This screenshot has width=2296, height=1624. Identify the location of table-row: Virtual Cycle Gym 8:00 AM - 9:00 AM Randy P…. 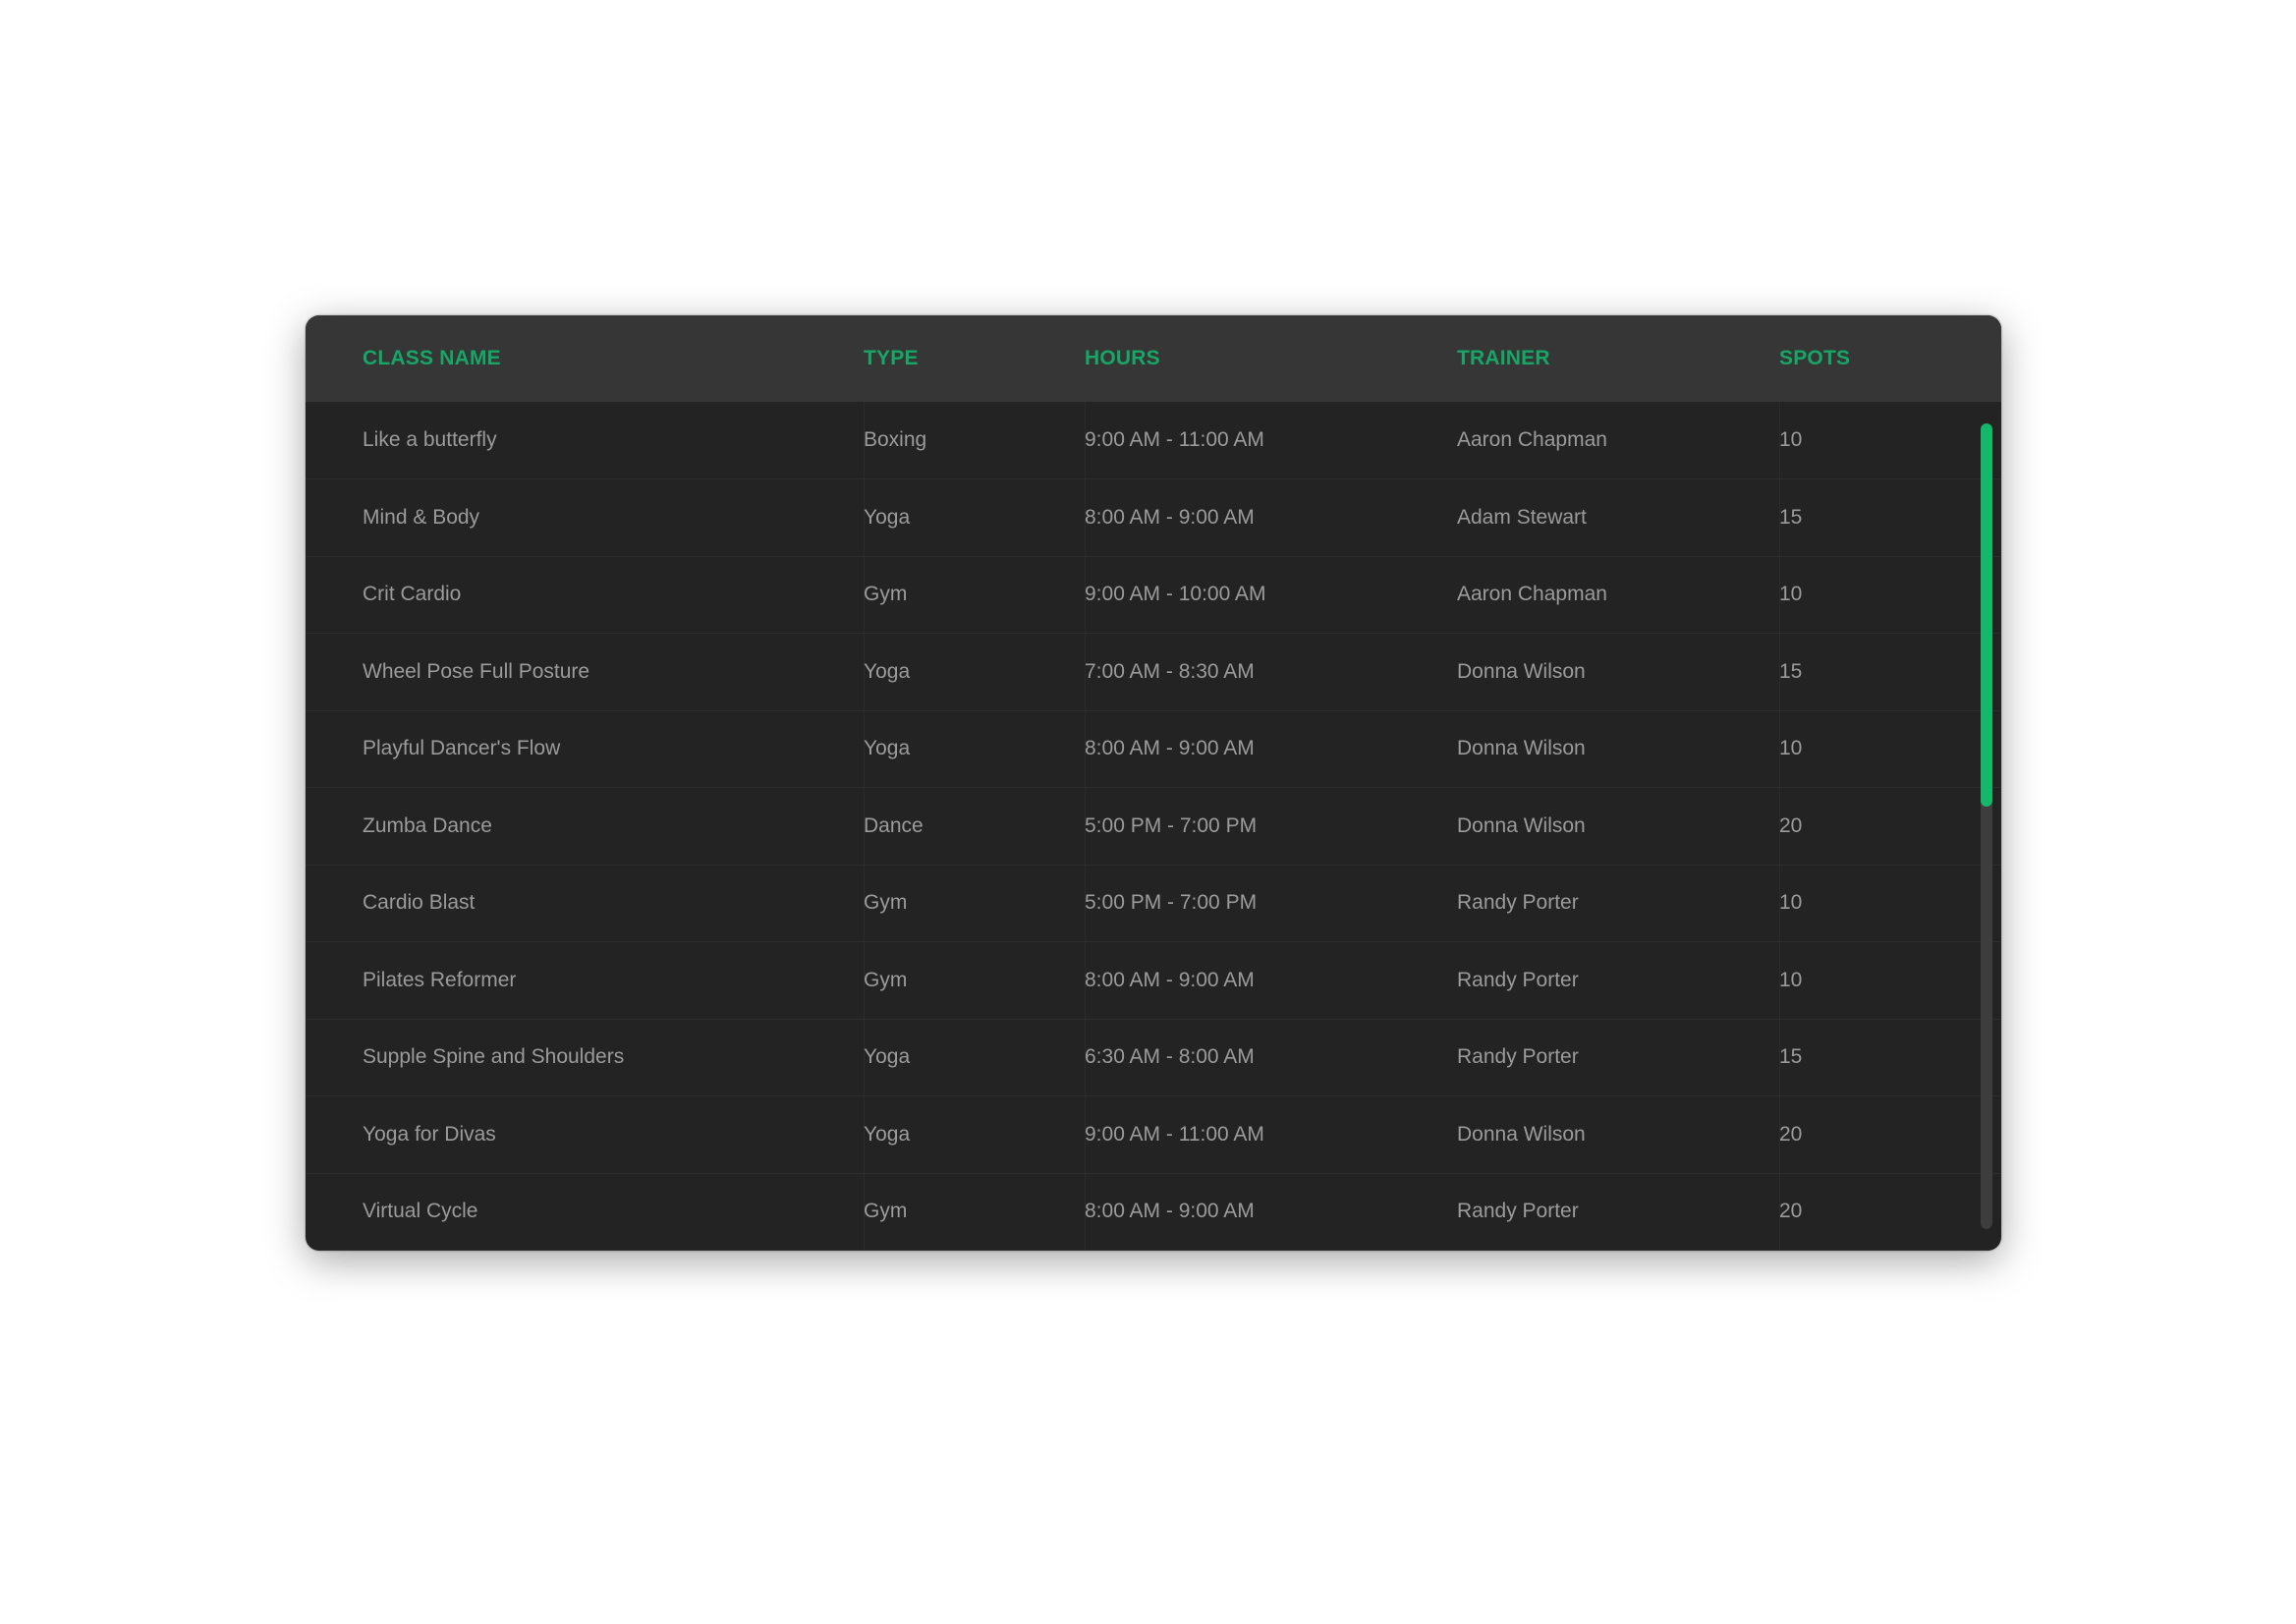
(1153, 1212).